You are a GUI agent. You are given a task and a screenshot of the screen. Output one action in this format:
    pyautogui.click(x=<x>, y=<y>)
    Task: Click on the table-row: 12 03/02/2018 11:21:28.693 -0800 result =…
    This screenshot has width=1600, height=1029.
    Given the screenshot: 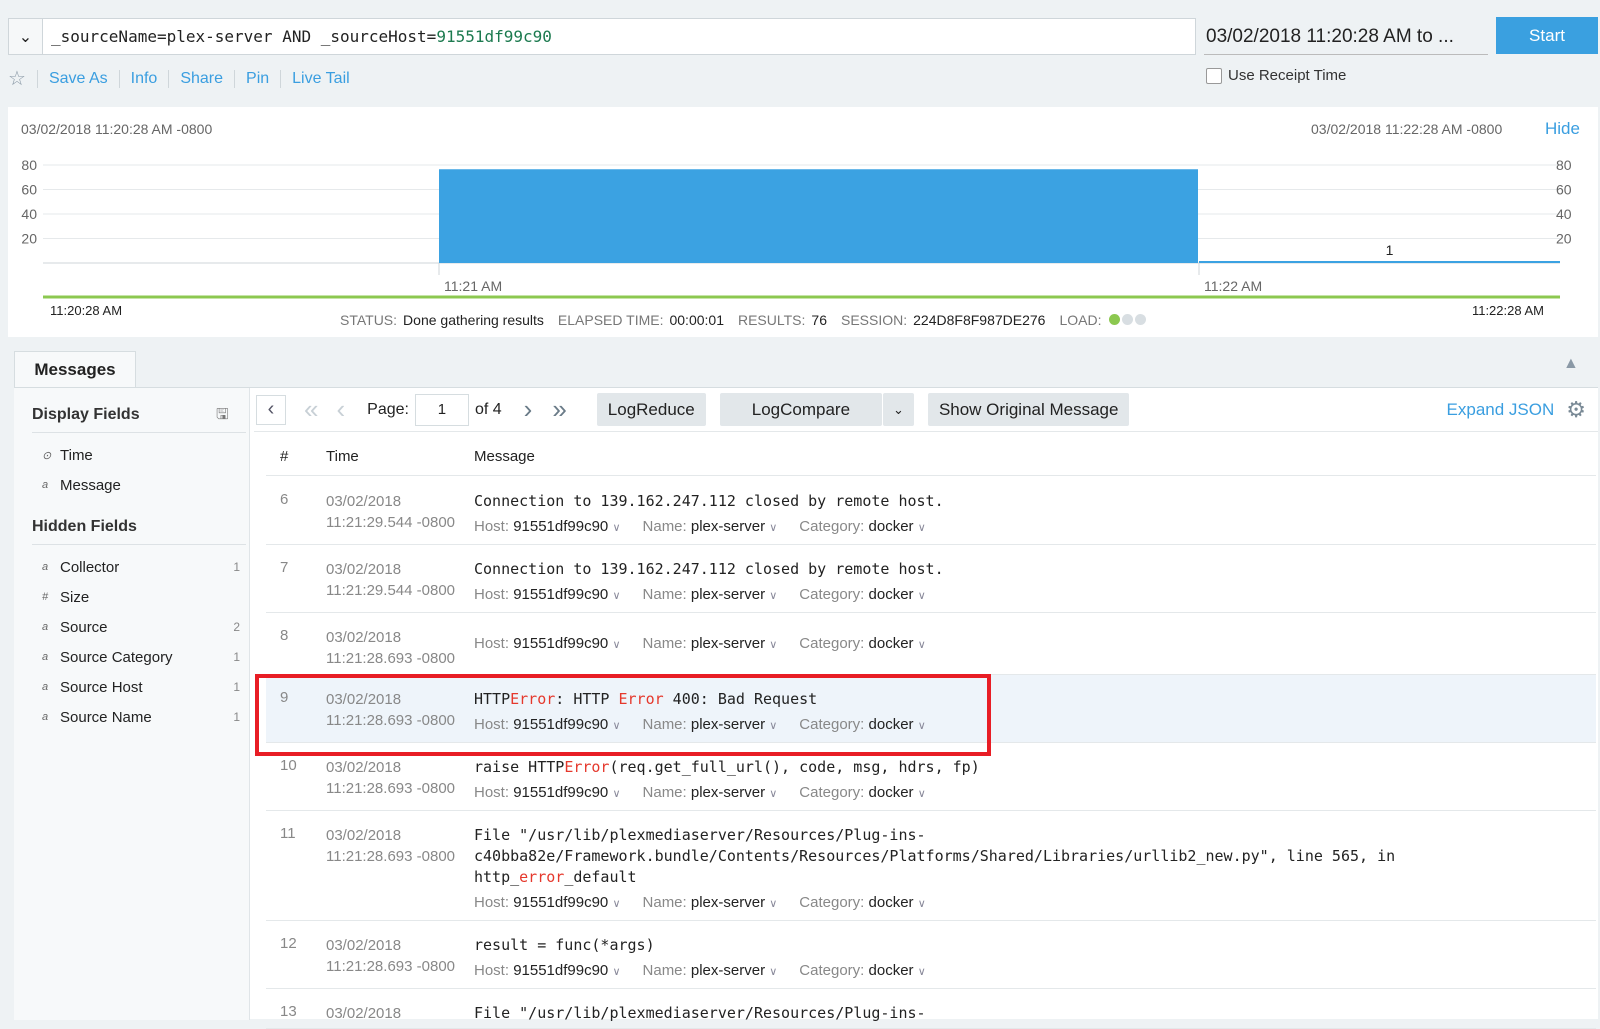 What is the action you would take?
    pyautogui.click(x=931, y=955)
    